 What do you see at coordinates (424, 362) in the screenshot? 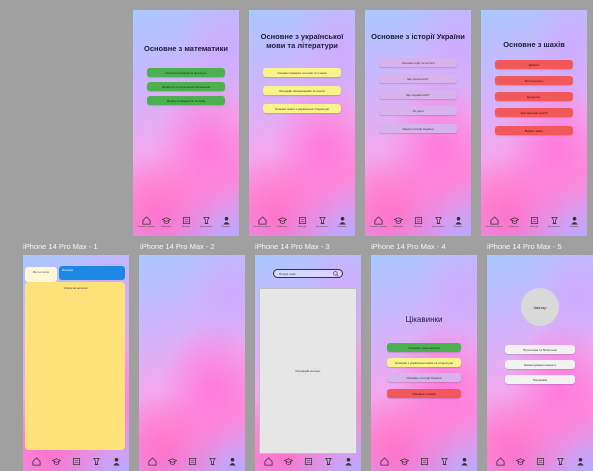
I see `interest-button: Основне з української мови та літератури` at bounding box center [424, 362].